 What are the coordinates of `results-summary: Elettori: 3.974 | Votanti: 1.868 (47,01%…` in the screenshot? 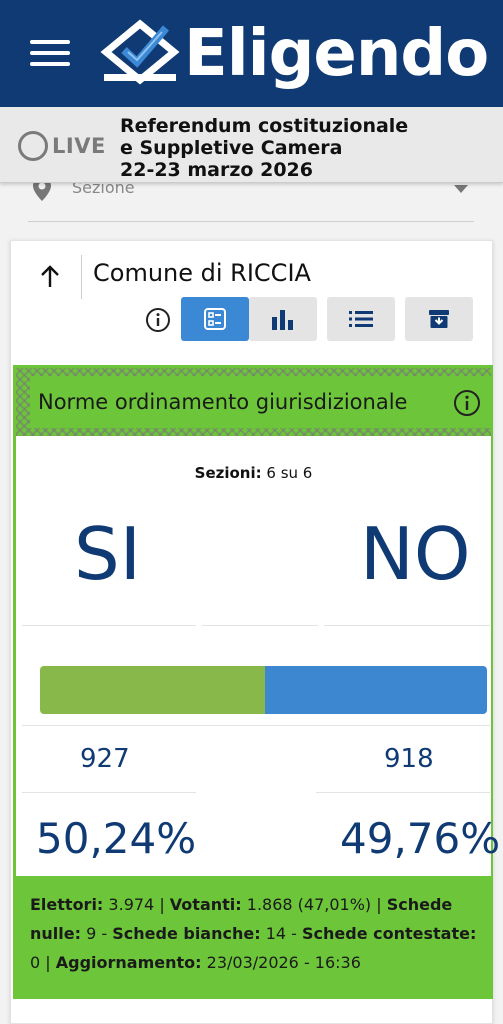 It's located at (253, 936).